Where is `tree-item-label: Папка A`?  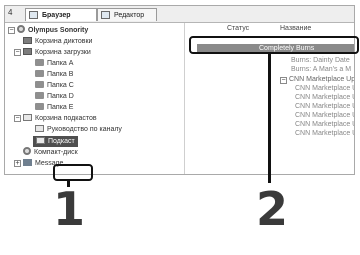 tree-item-label: Папка A is located at coordinates (60, 63).